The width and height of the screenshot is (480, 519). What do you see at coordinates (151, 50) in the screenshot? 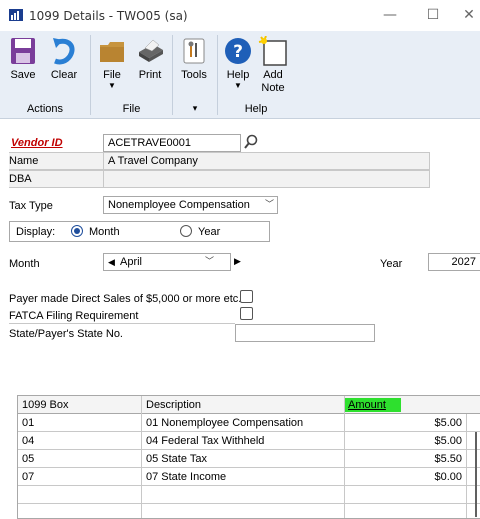
I see `printer-icon` at bounding box center [151, 50].